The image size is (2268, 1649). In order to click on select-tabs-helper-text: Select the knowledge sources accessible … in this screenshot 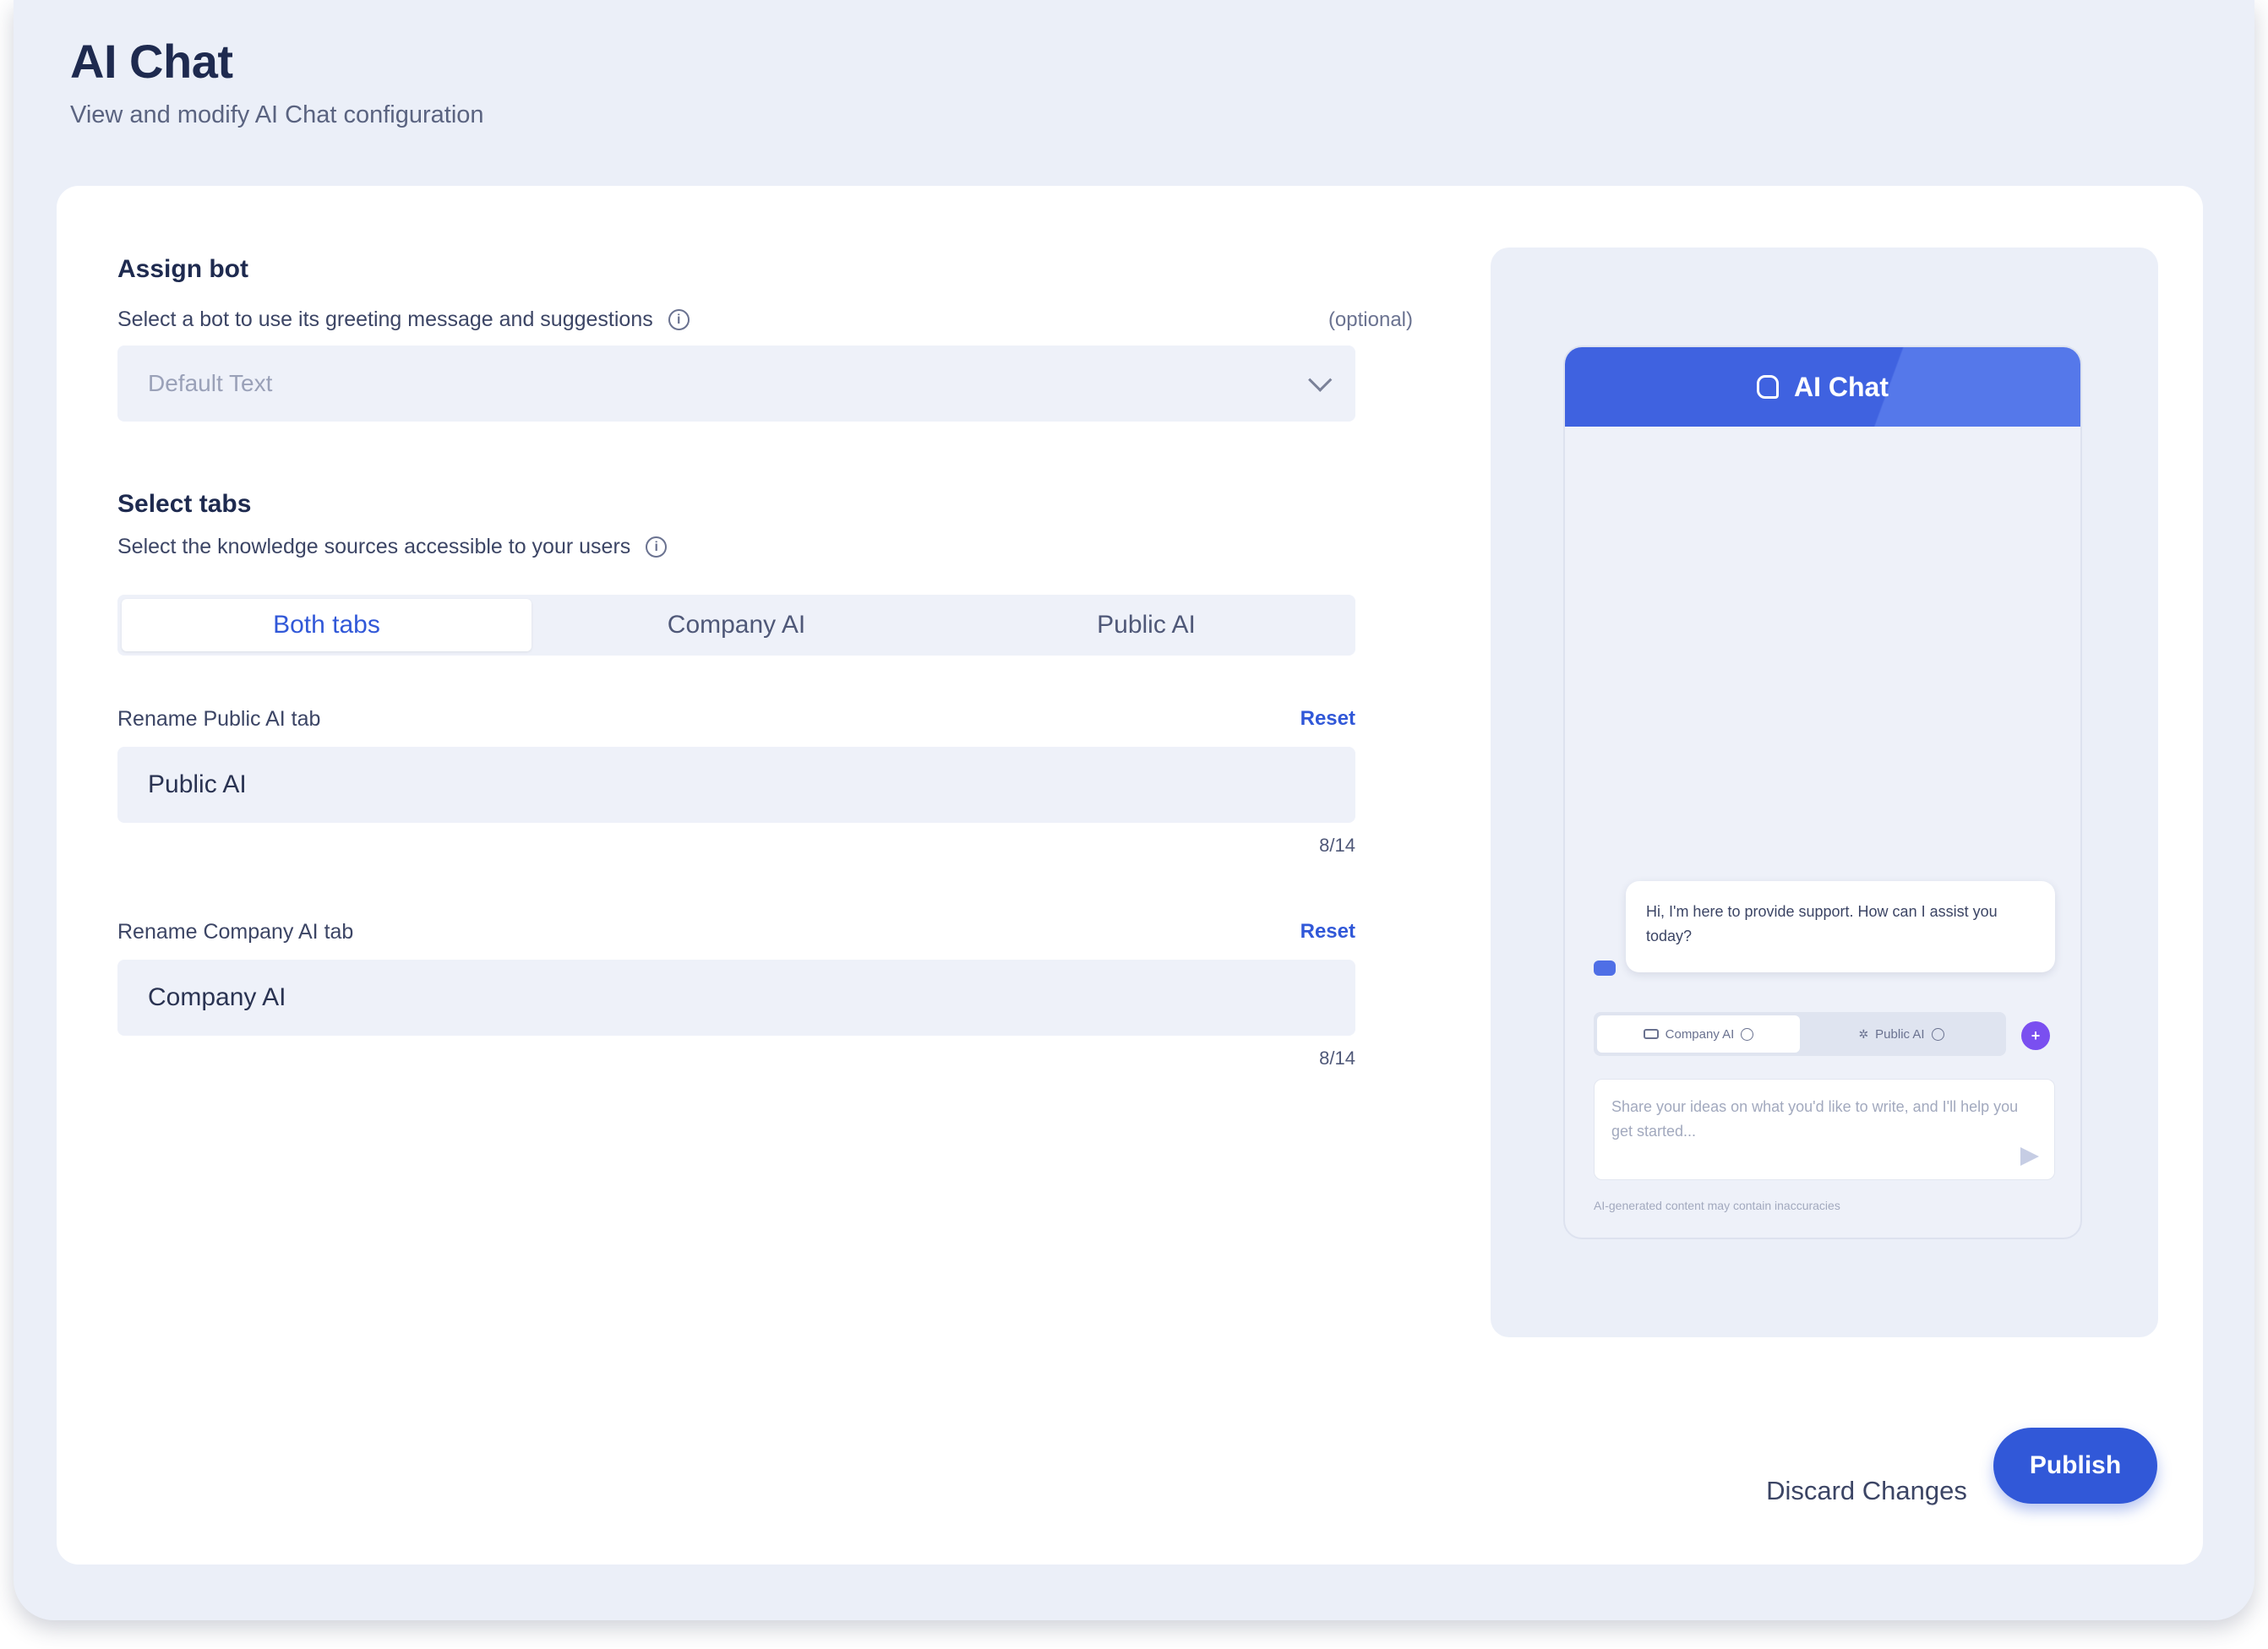, I will do `click(374, 546)`.